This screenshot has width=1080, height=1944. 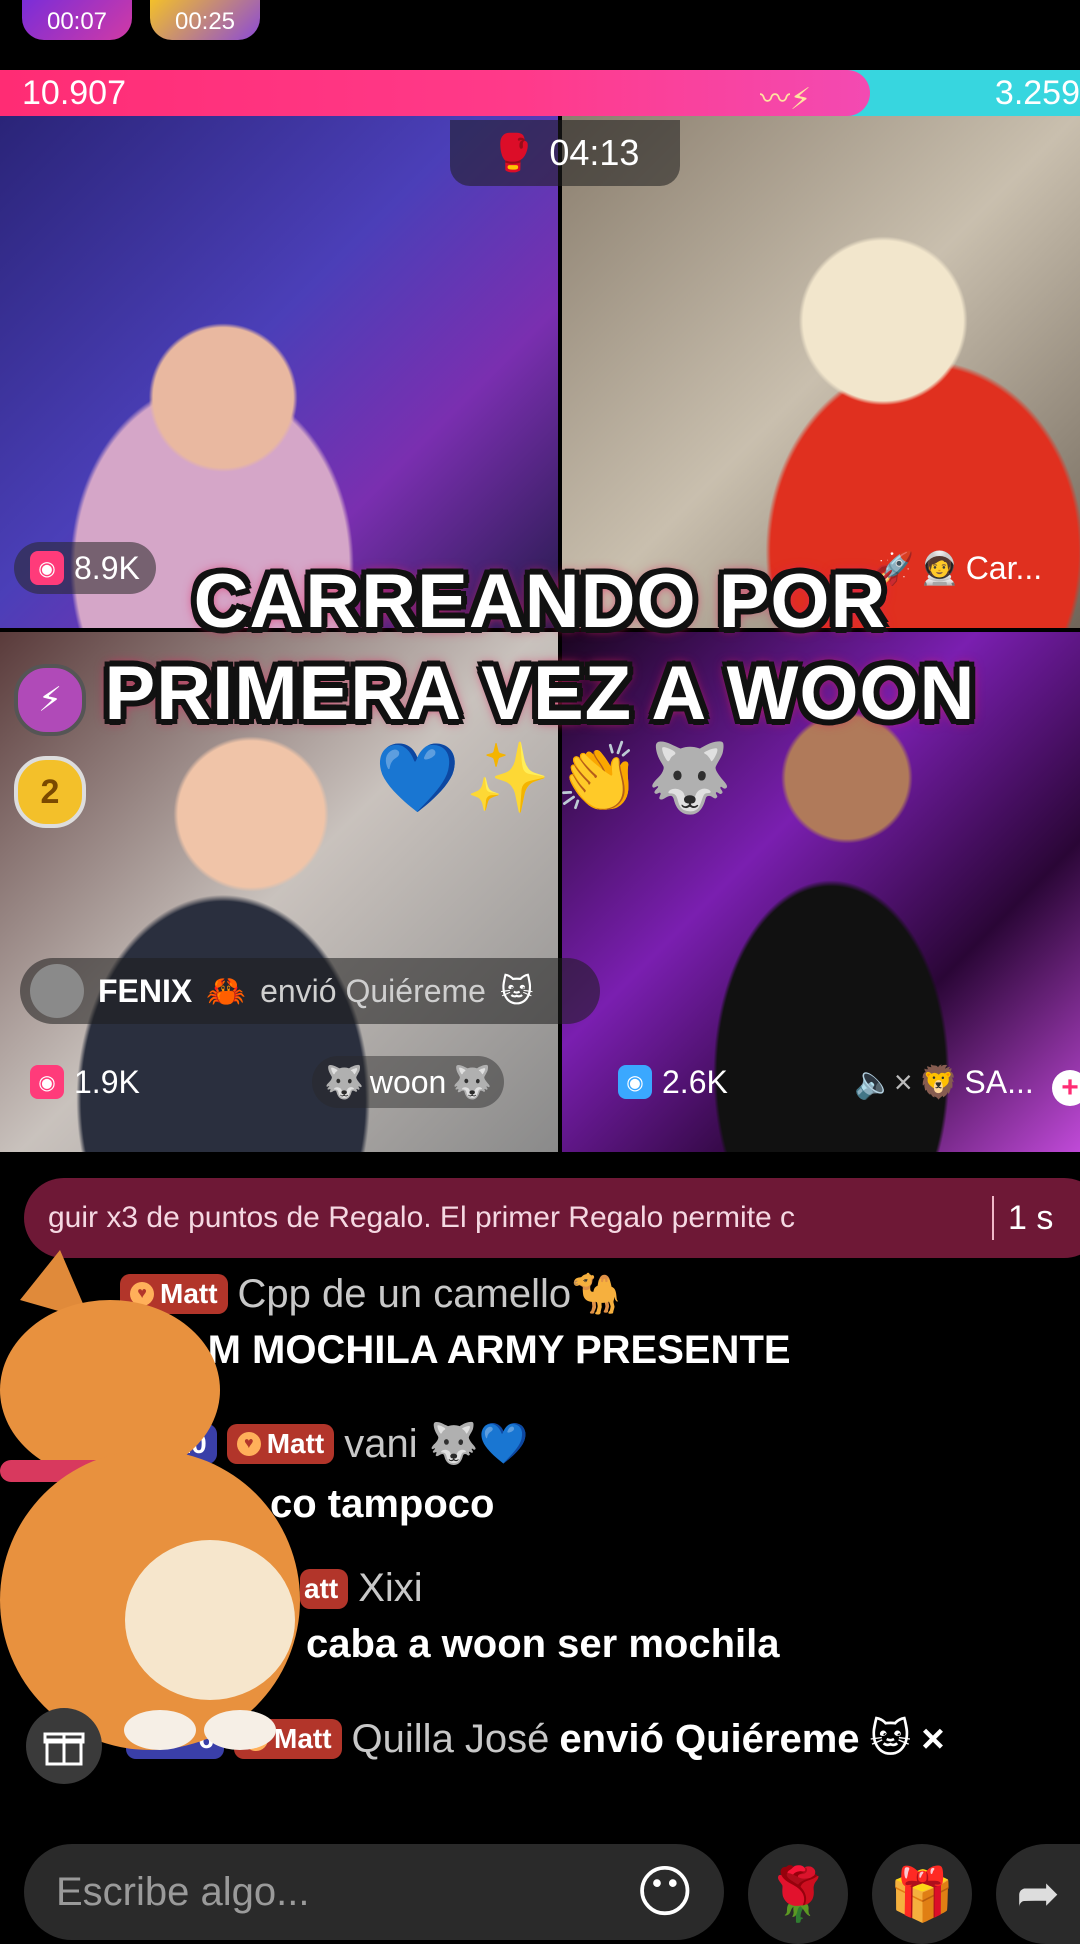 I want to click on gift-box-icon, so click(x=64, y=1749).